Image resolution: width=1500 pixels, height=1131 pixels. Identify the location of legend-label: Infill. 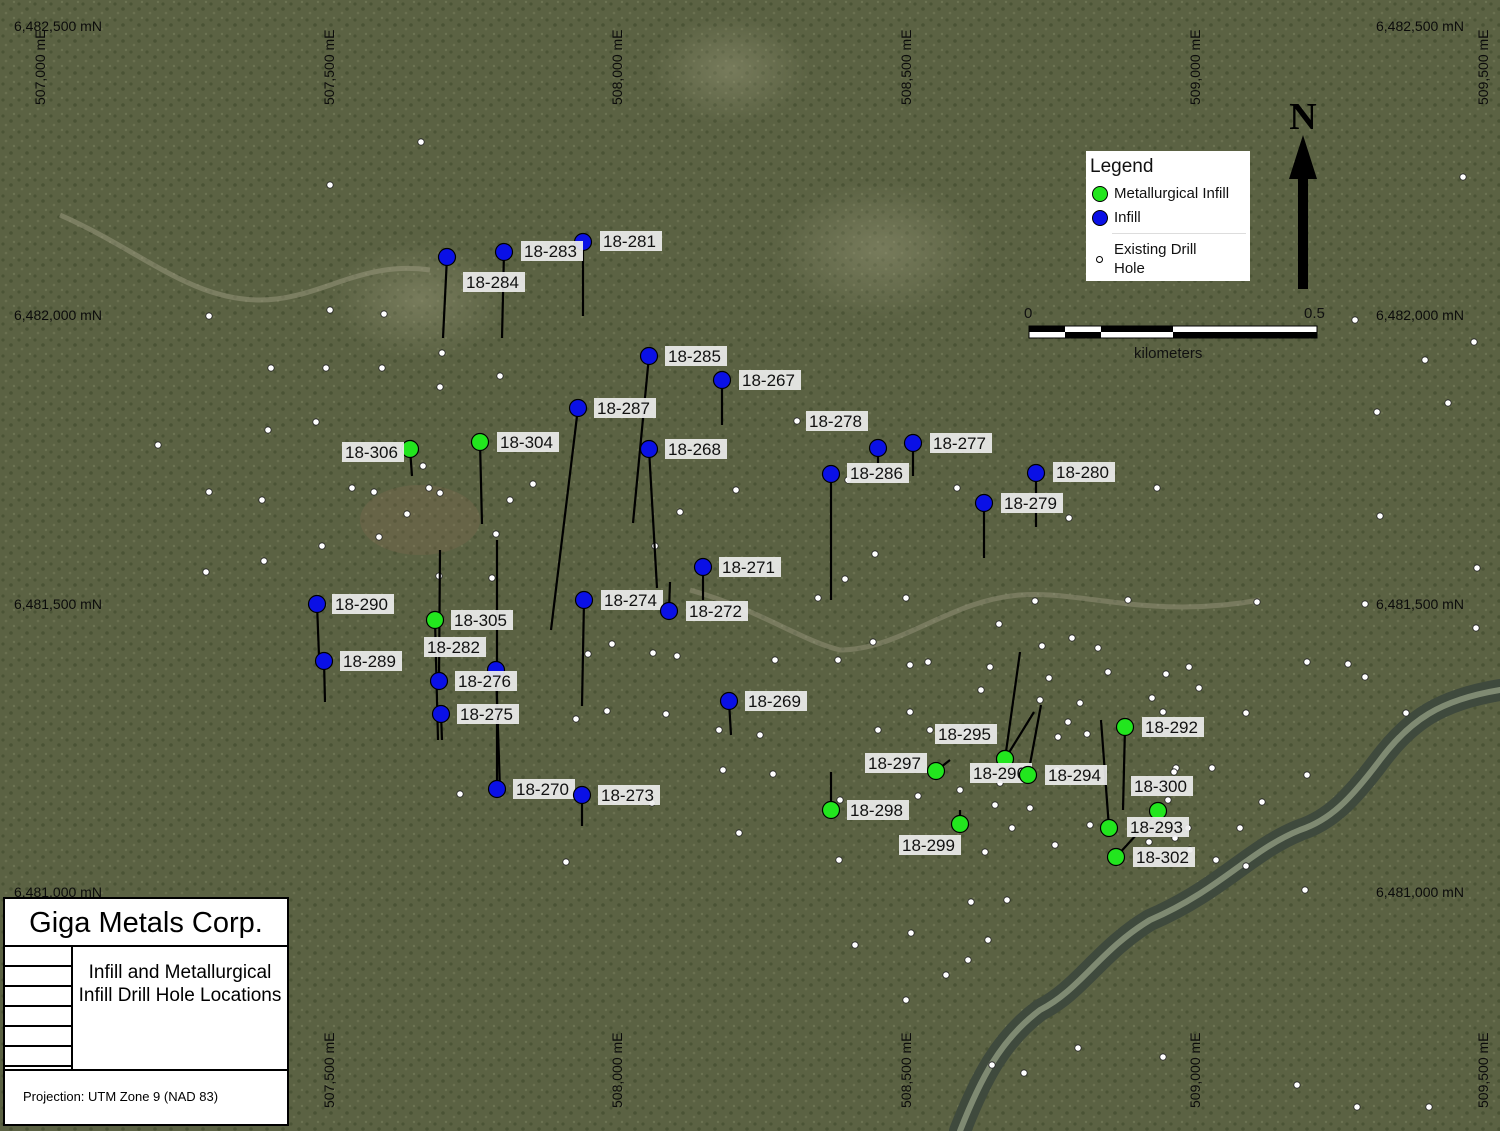
(1127, 217).